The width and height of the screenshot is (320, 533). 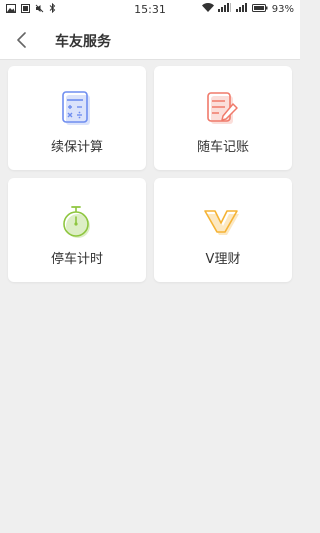 What do you see at coordinates (222, 147) in the screenshot?
I see `service-label: 随车记账` at bounding box center [222, 147].